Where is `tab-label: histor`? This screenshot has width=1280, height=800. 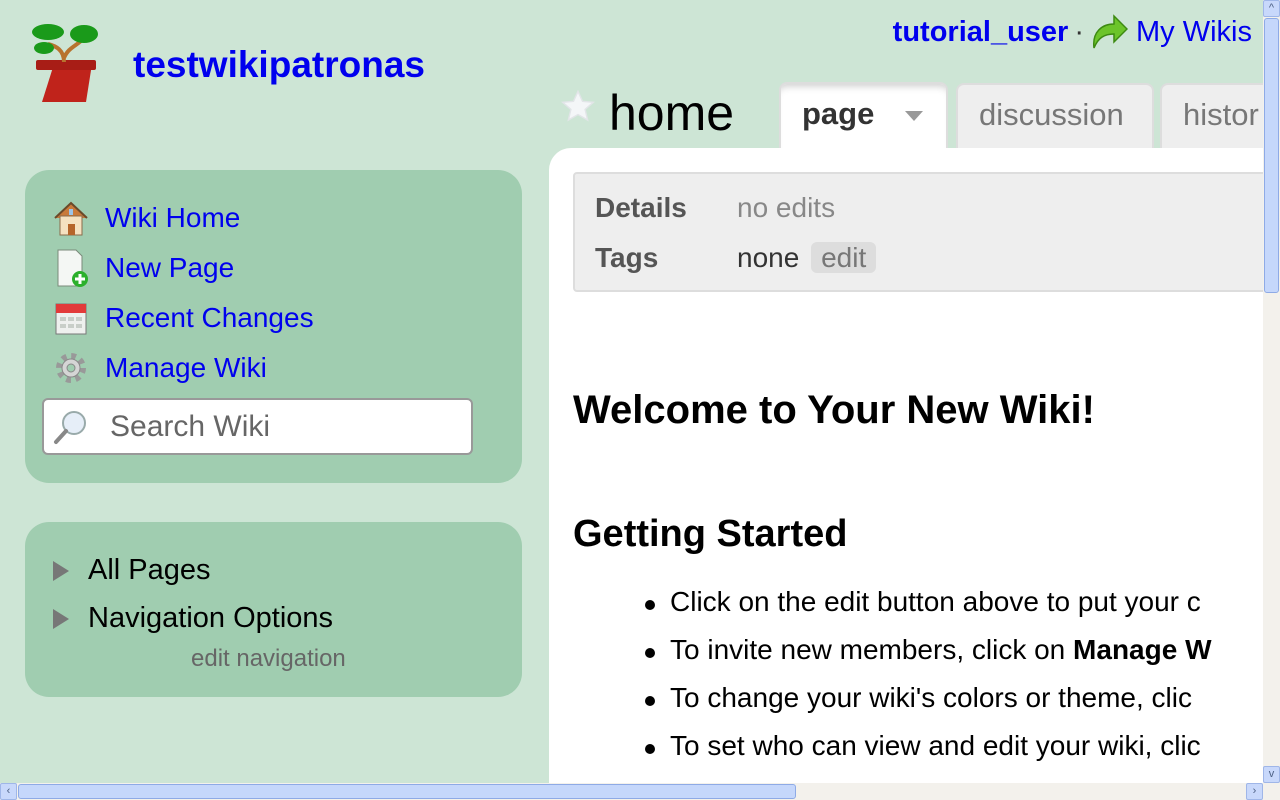 tab-label: histor is located at coordinates (1221, 114).